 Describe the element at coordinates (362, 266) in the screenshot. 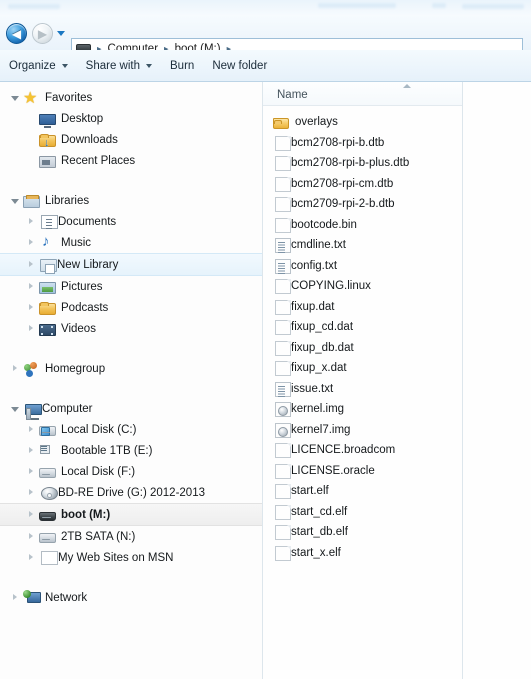

I see `list-item: config.txt` at that location.